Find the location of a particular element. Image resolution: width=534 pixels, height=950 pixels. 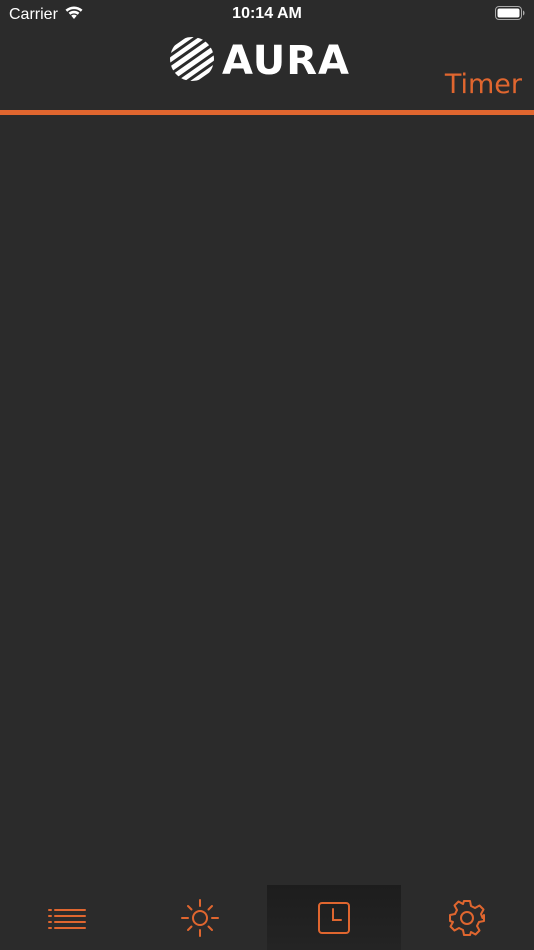

tab-bar is located at coordinates (267, 917).